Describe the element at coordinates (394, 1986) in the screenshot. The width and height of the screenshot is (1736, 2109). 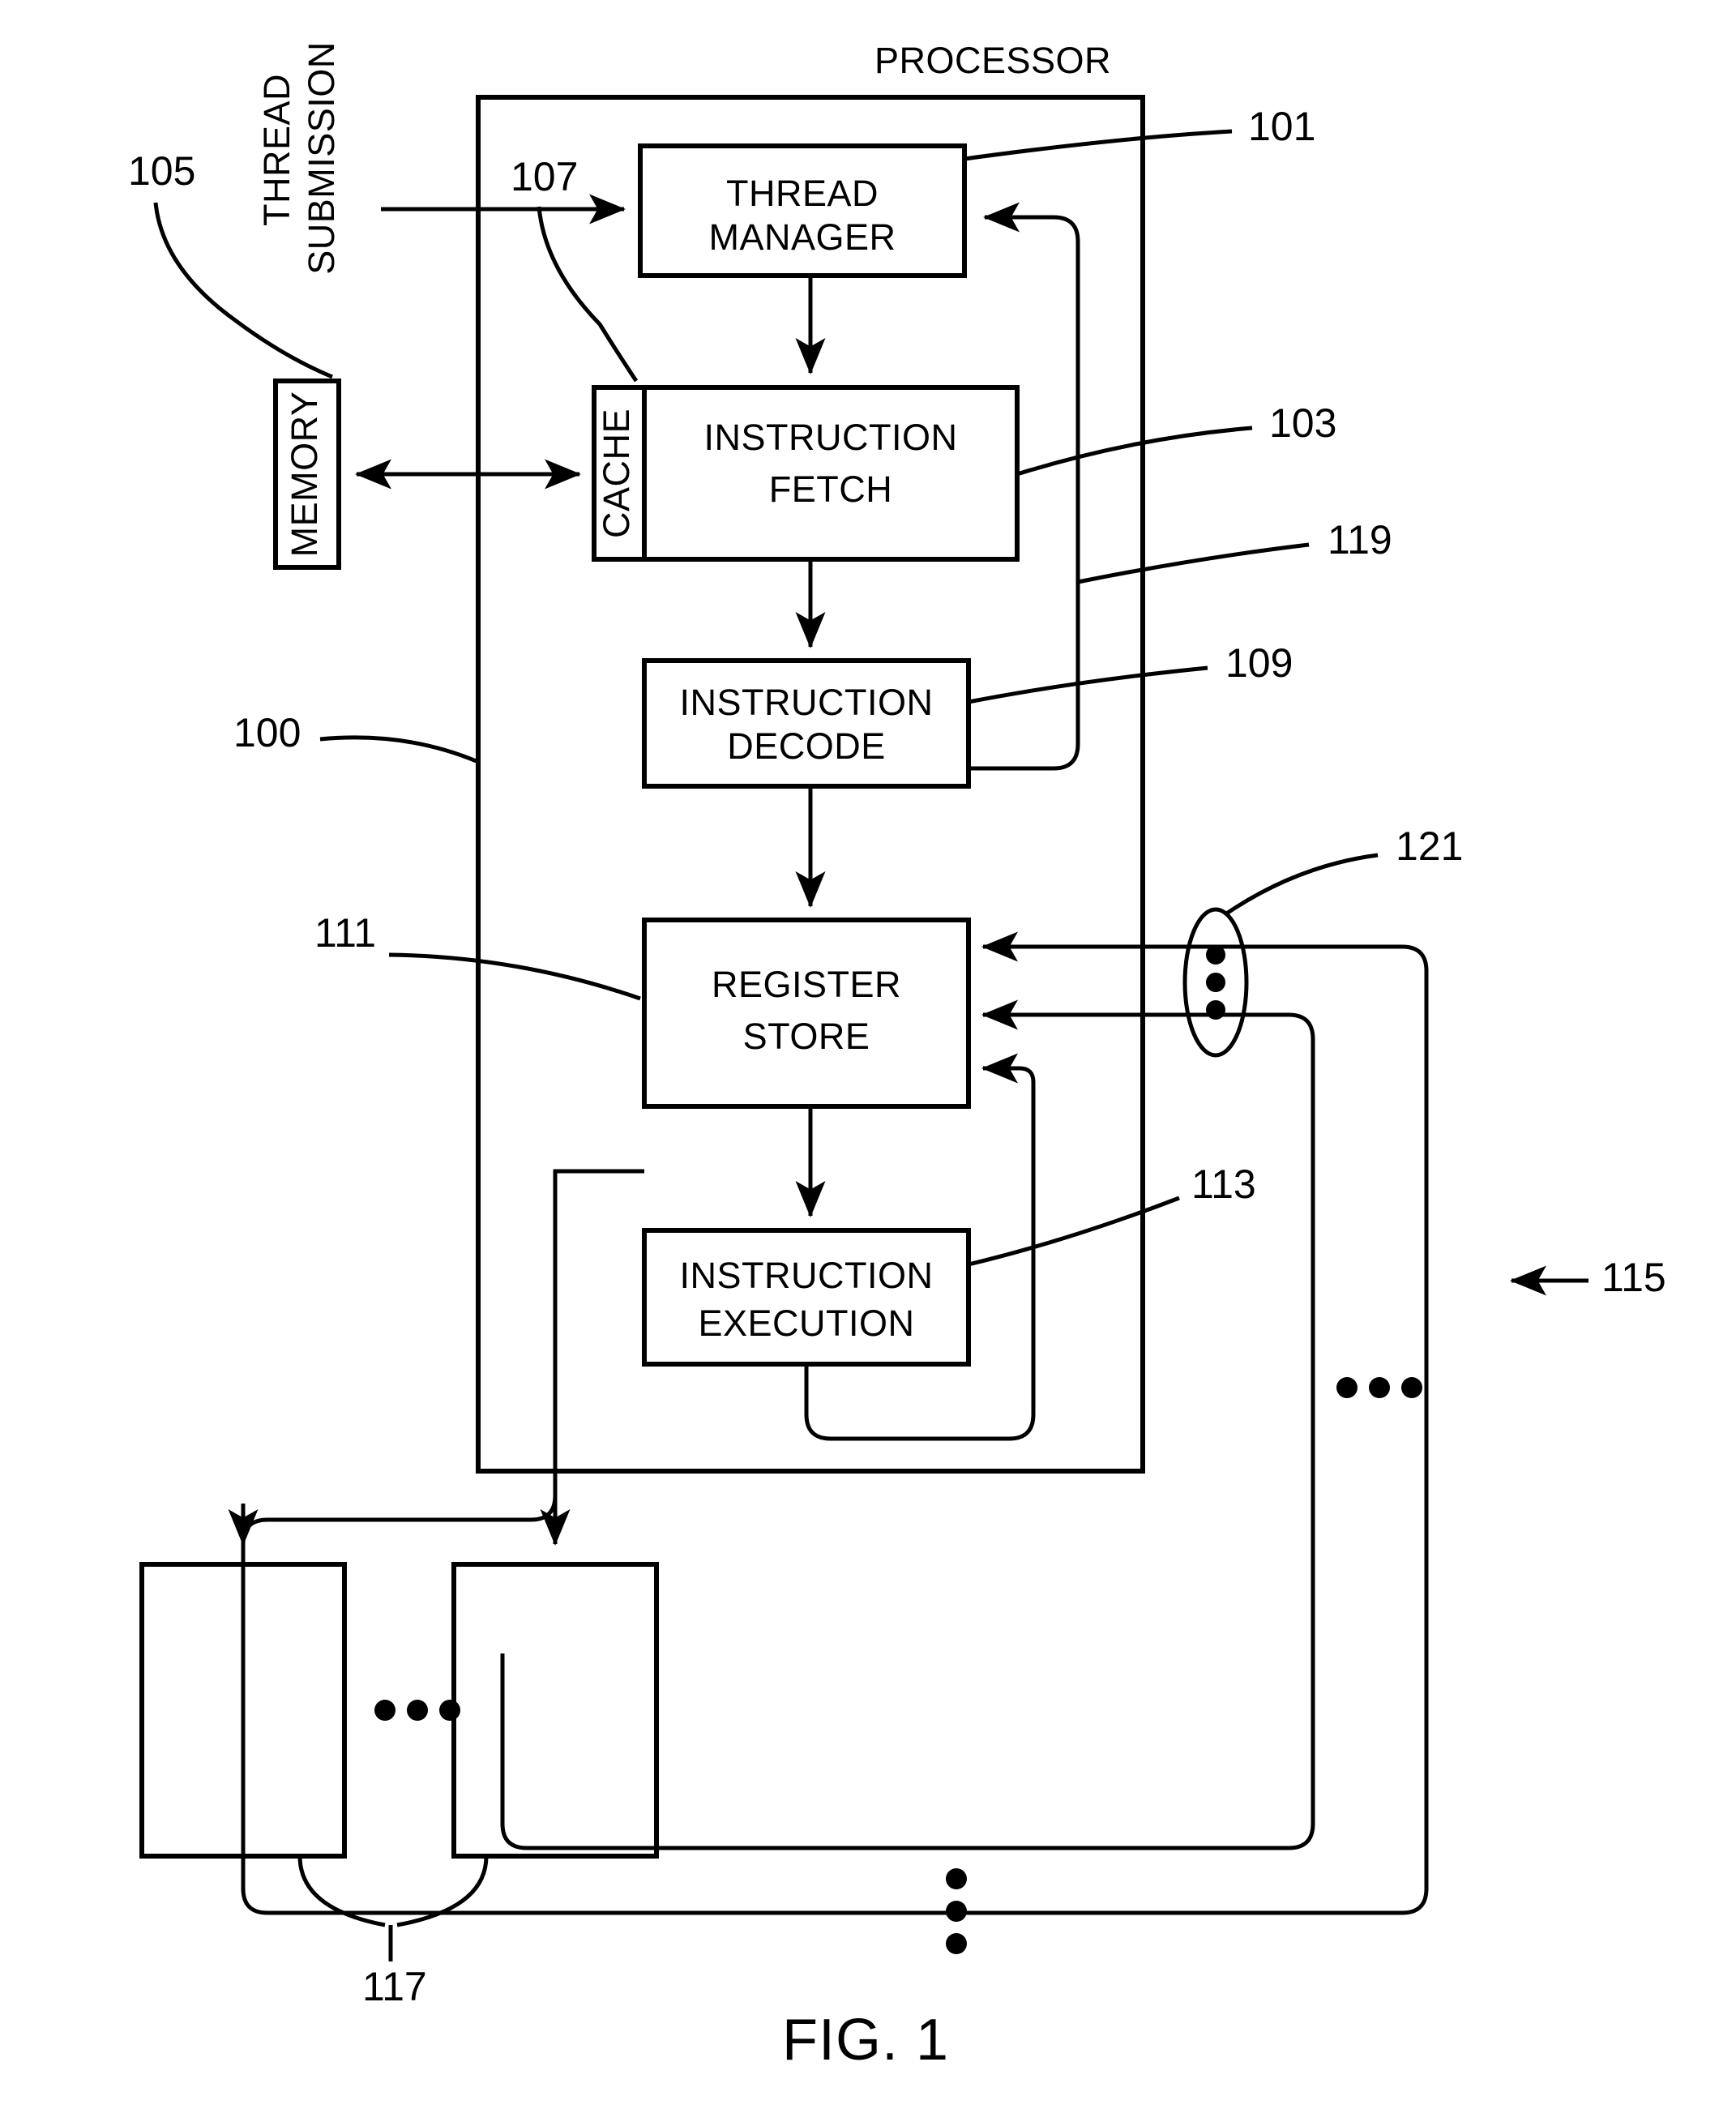
I see `ref-numeral-117: 117` at that location.